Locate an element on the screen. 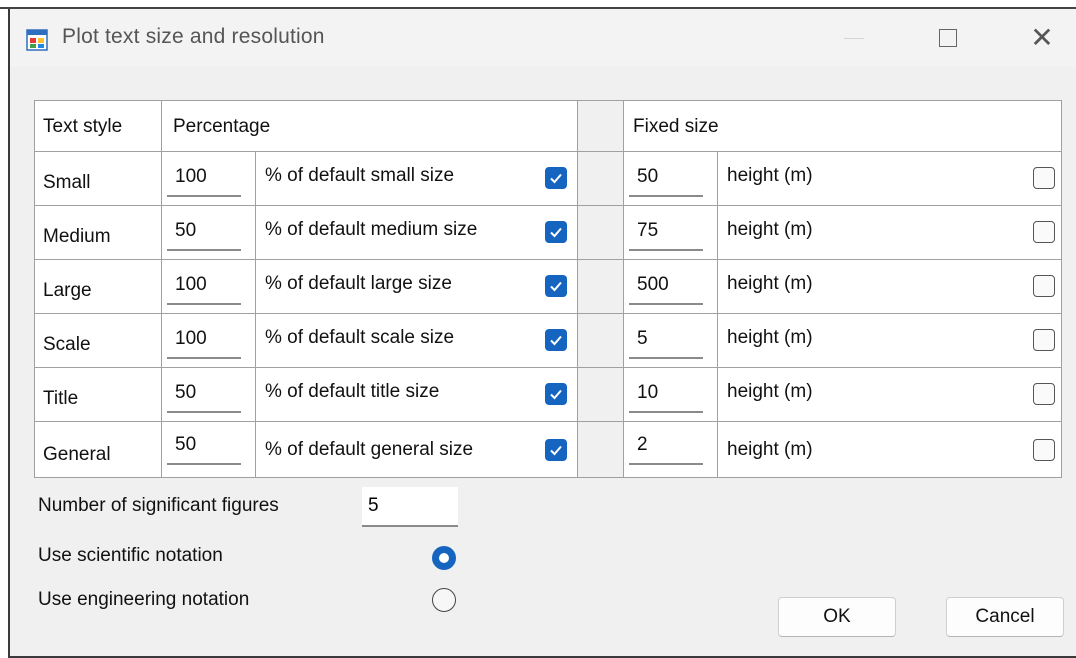 The image size is (1076, 658). fixed-unit-small: height (m) is located at coordinates (770, 175).